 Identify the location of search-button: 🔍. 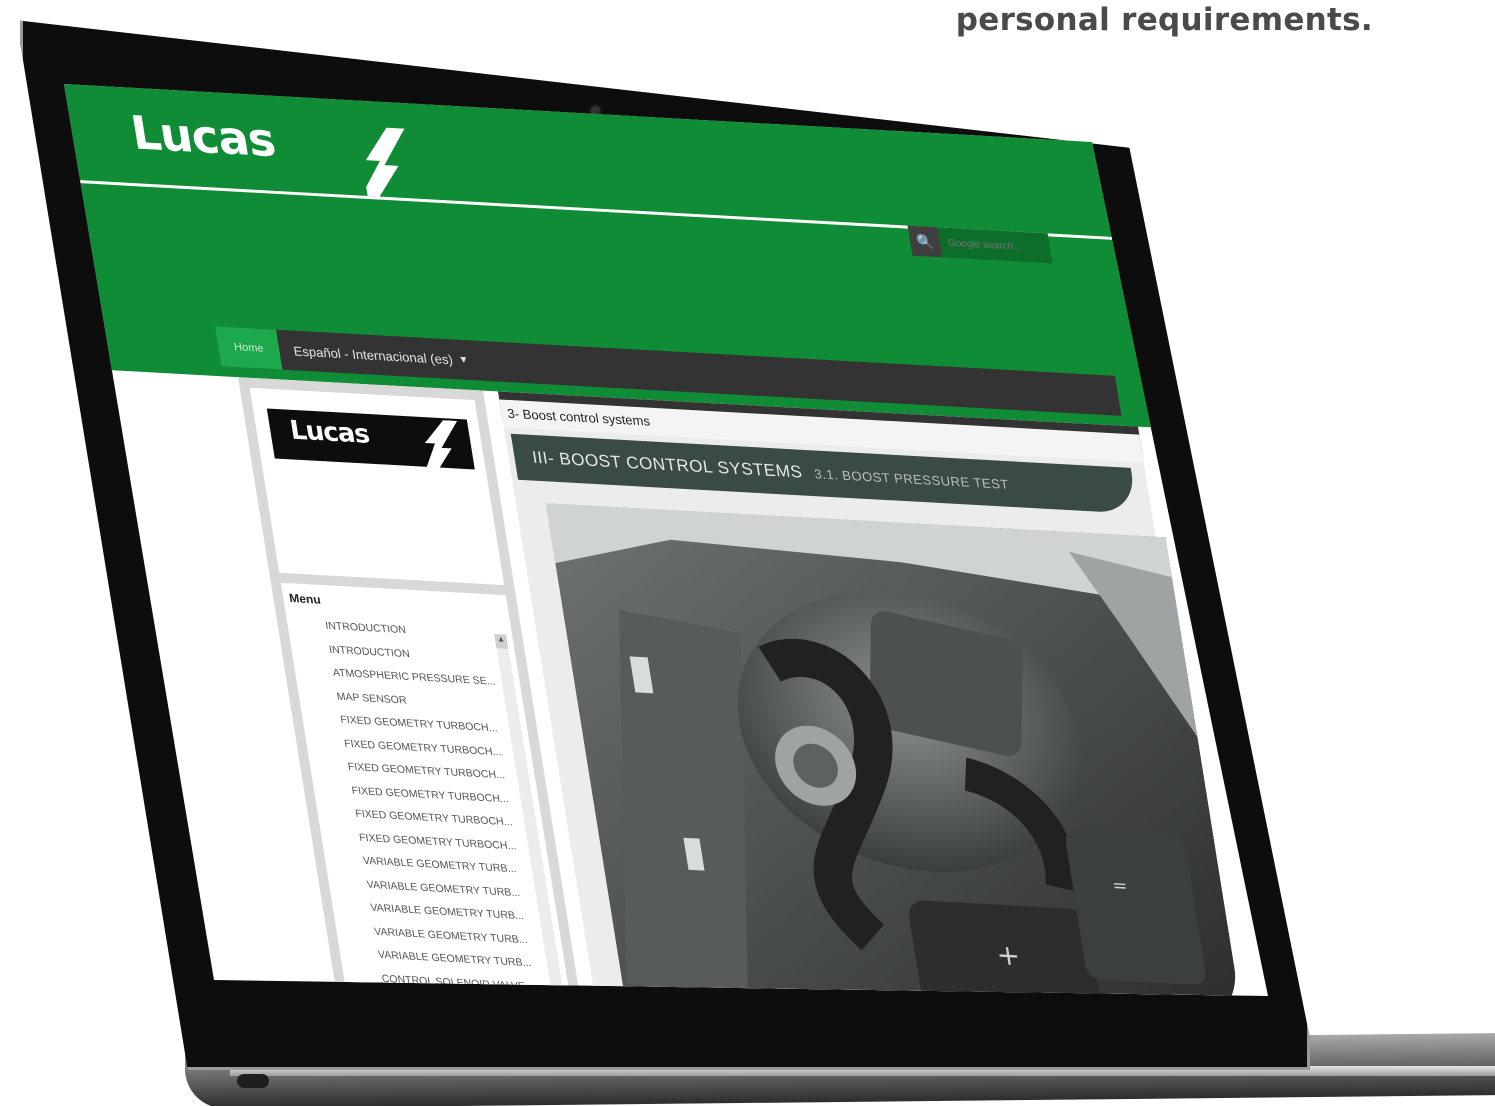
(925, 241).